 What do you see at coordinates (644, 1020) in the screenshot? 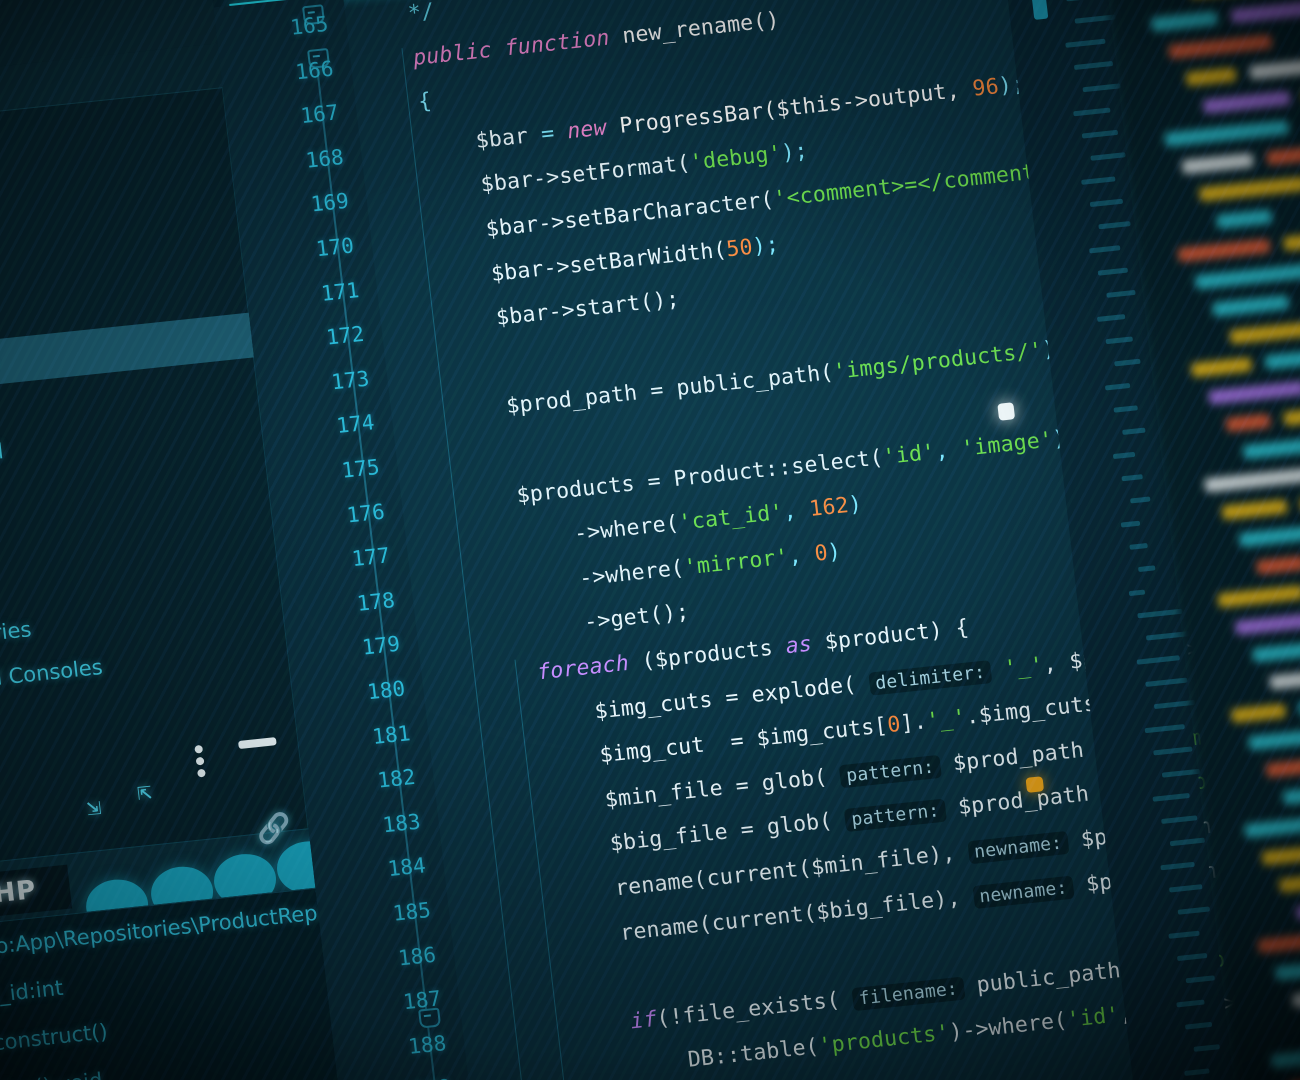
I see `code-token: if` at bounding box center [644, 1020].